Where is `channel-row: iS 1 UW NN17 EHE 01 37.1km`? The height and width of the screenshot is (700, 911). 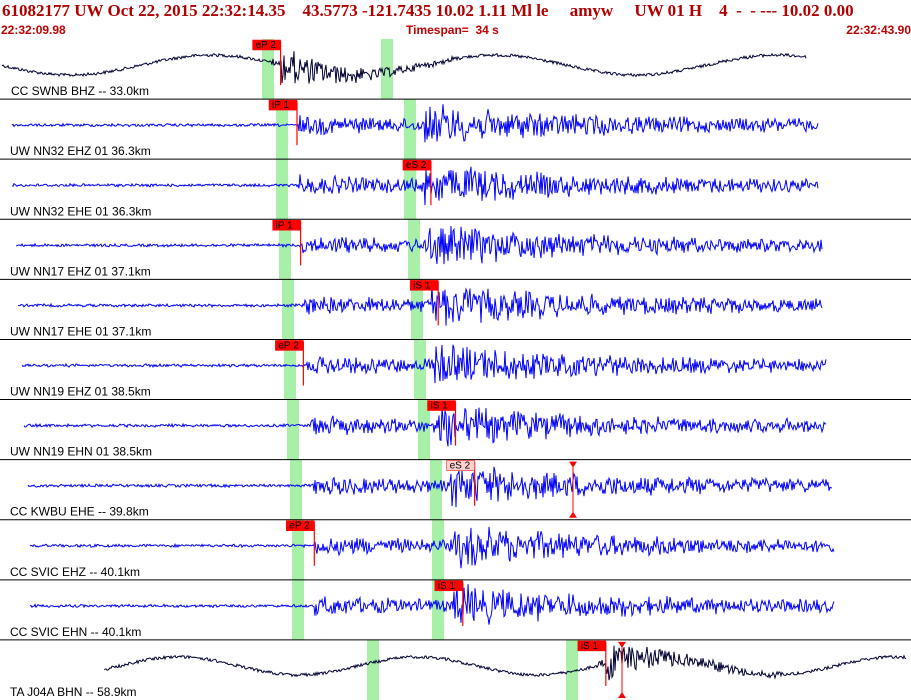 channel-row: iS 1 UW NN17 EHE 01 37.1km is located at coordinates (455, 309).